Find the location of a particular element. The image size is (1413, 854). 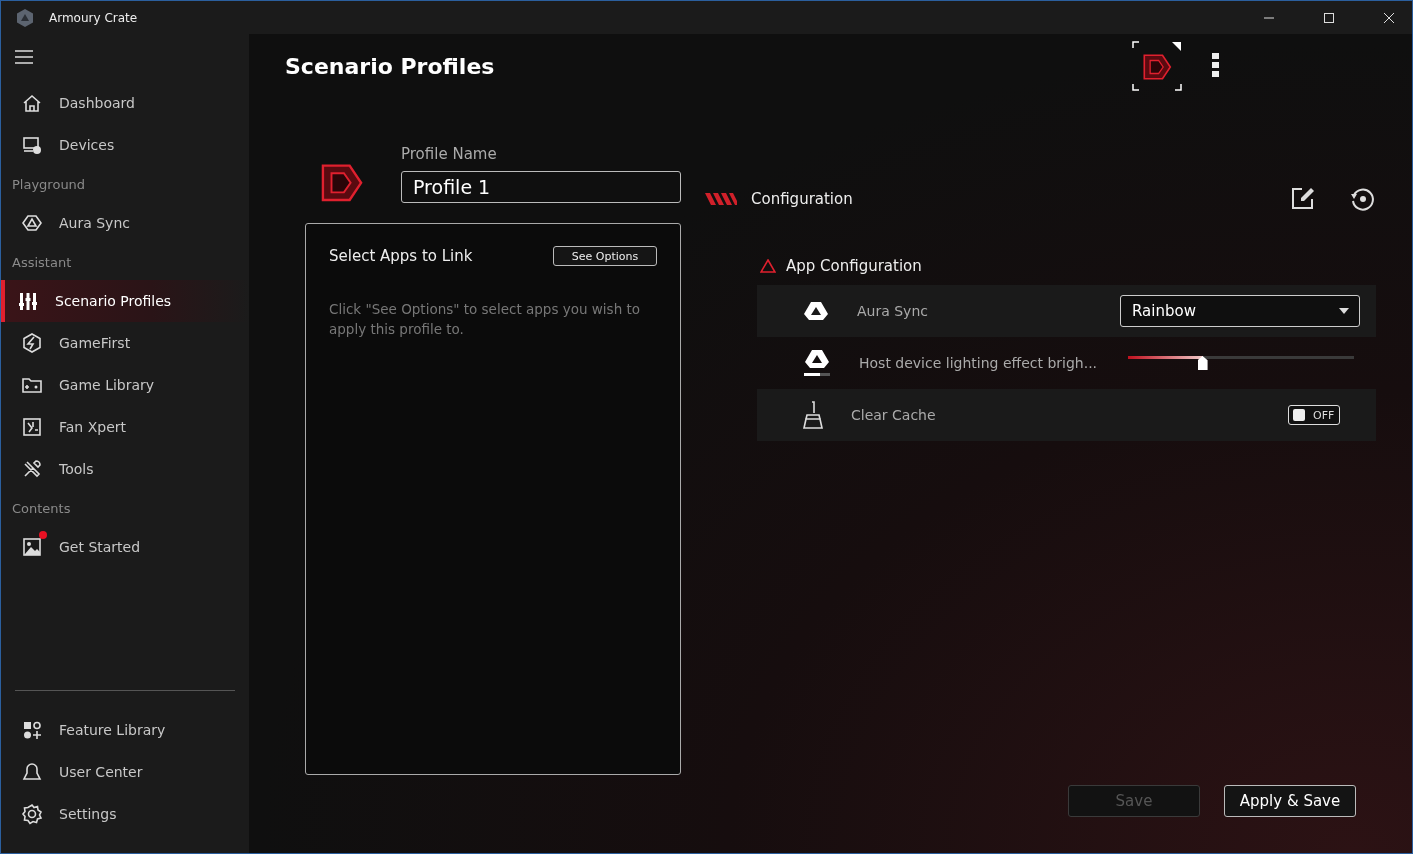

profile-frame-button is located at coordinates (1157, 66).